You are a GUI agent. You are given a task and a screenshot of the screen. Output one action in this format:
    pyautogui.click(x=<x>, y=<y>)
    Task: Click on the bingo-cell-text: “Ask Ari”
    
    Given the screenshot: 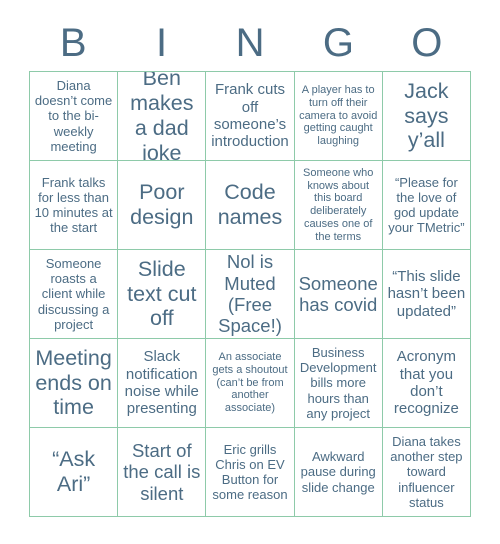 What is the action you would take?
    pyautogui.click(x=74, y=471)
    